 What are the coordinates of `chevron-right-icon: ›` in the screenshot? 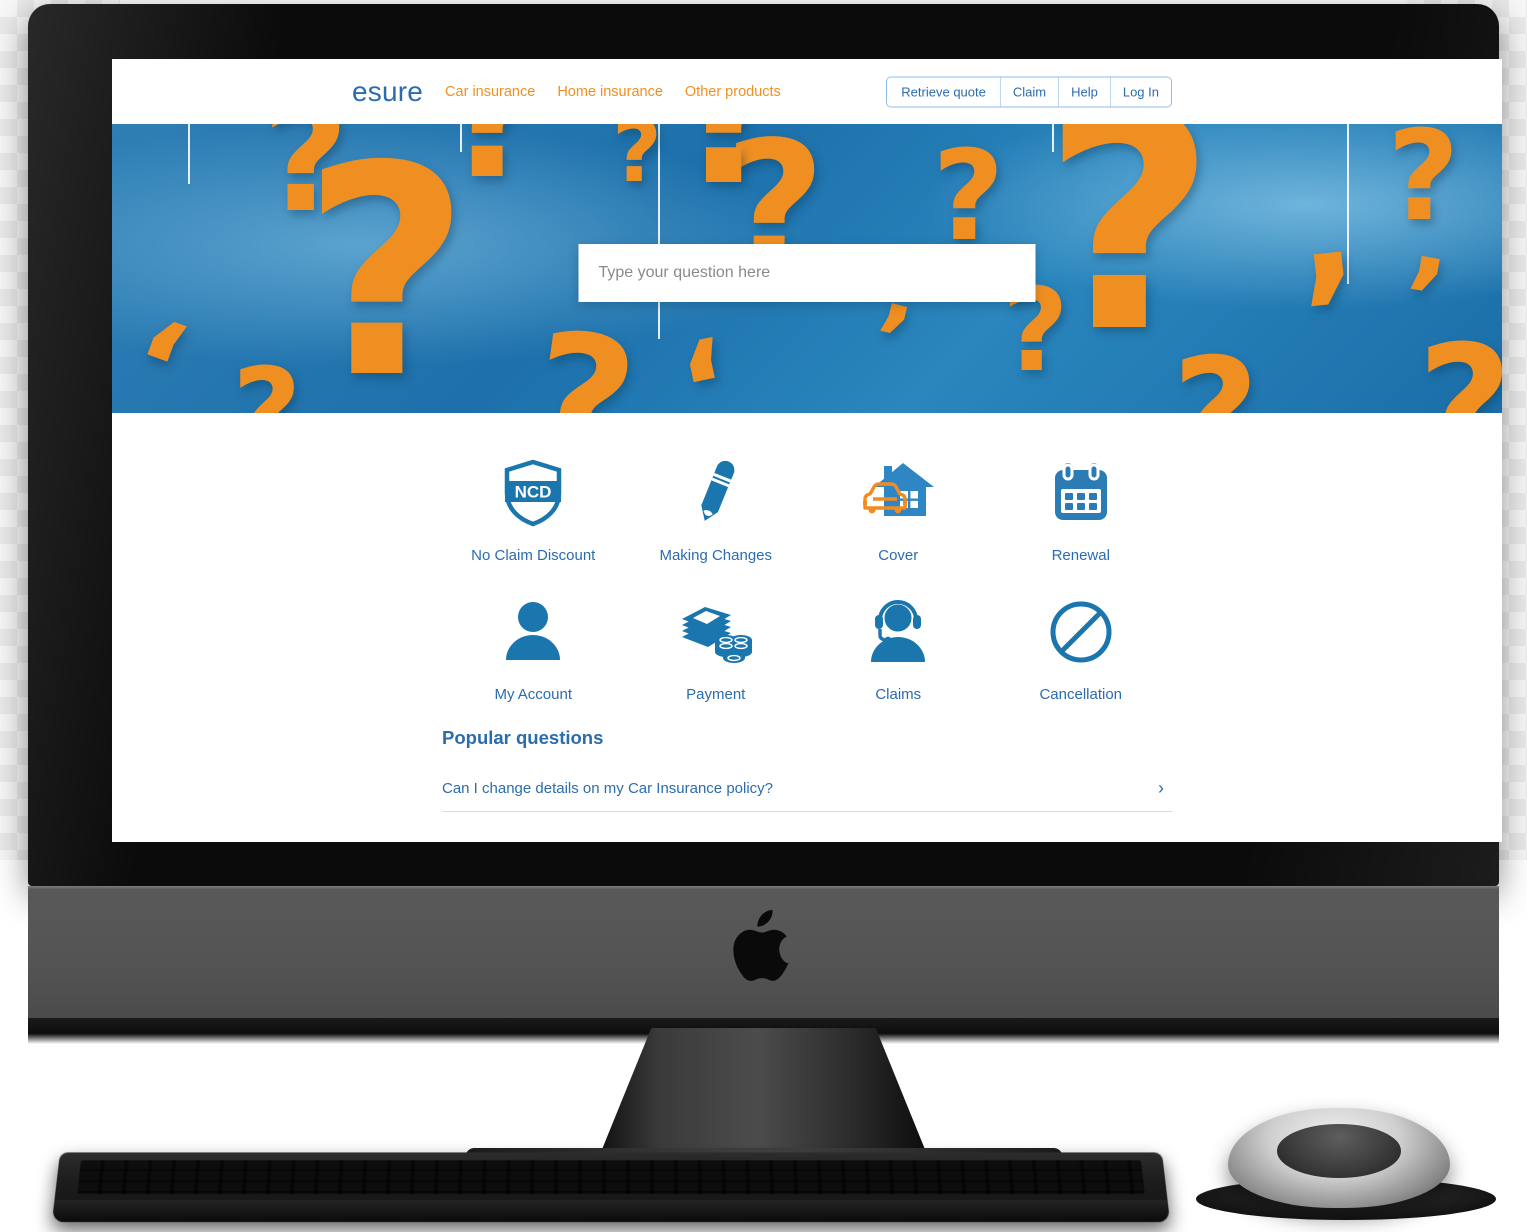 It's located at (1161, 788).